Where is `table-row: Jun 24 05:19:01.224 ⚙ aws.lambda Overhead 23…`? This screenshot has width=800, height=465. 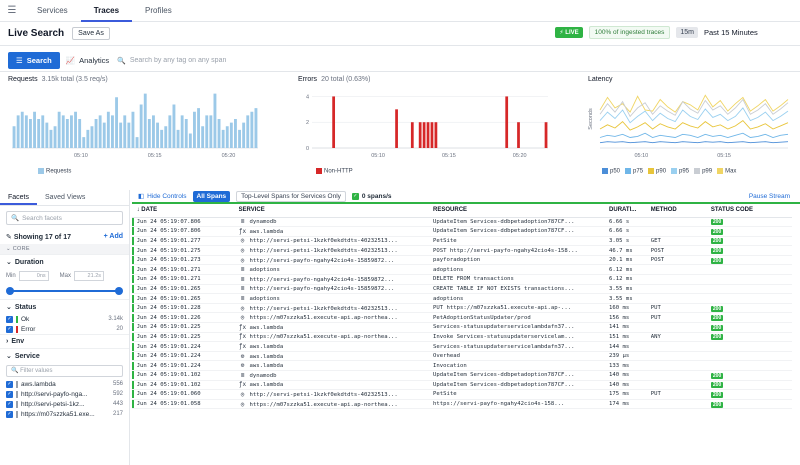 table-row: Jun 24 05:19:01.224 ⚙ aws.lambda Overhead 23… is located at coordinates (462, 356).